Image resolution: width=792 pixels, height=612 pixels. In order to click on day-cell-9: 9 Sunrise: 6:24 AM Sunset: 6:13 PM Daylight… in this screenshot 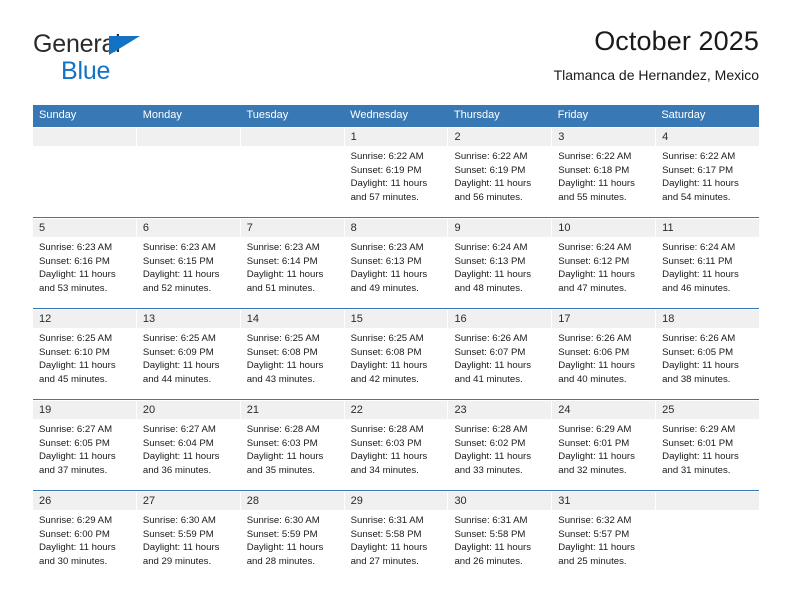, I will do `click(500, 263)`.